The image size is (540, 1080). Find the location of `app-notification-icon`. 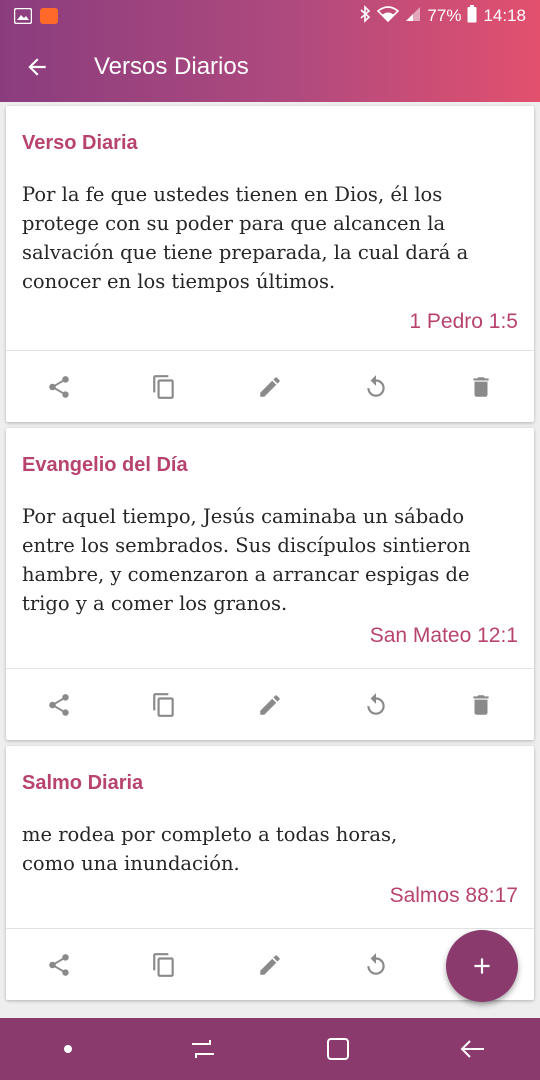

app-notification-icon is located at coordinates (49, 16).